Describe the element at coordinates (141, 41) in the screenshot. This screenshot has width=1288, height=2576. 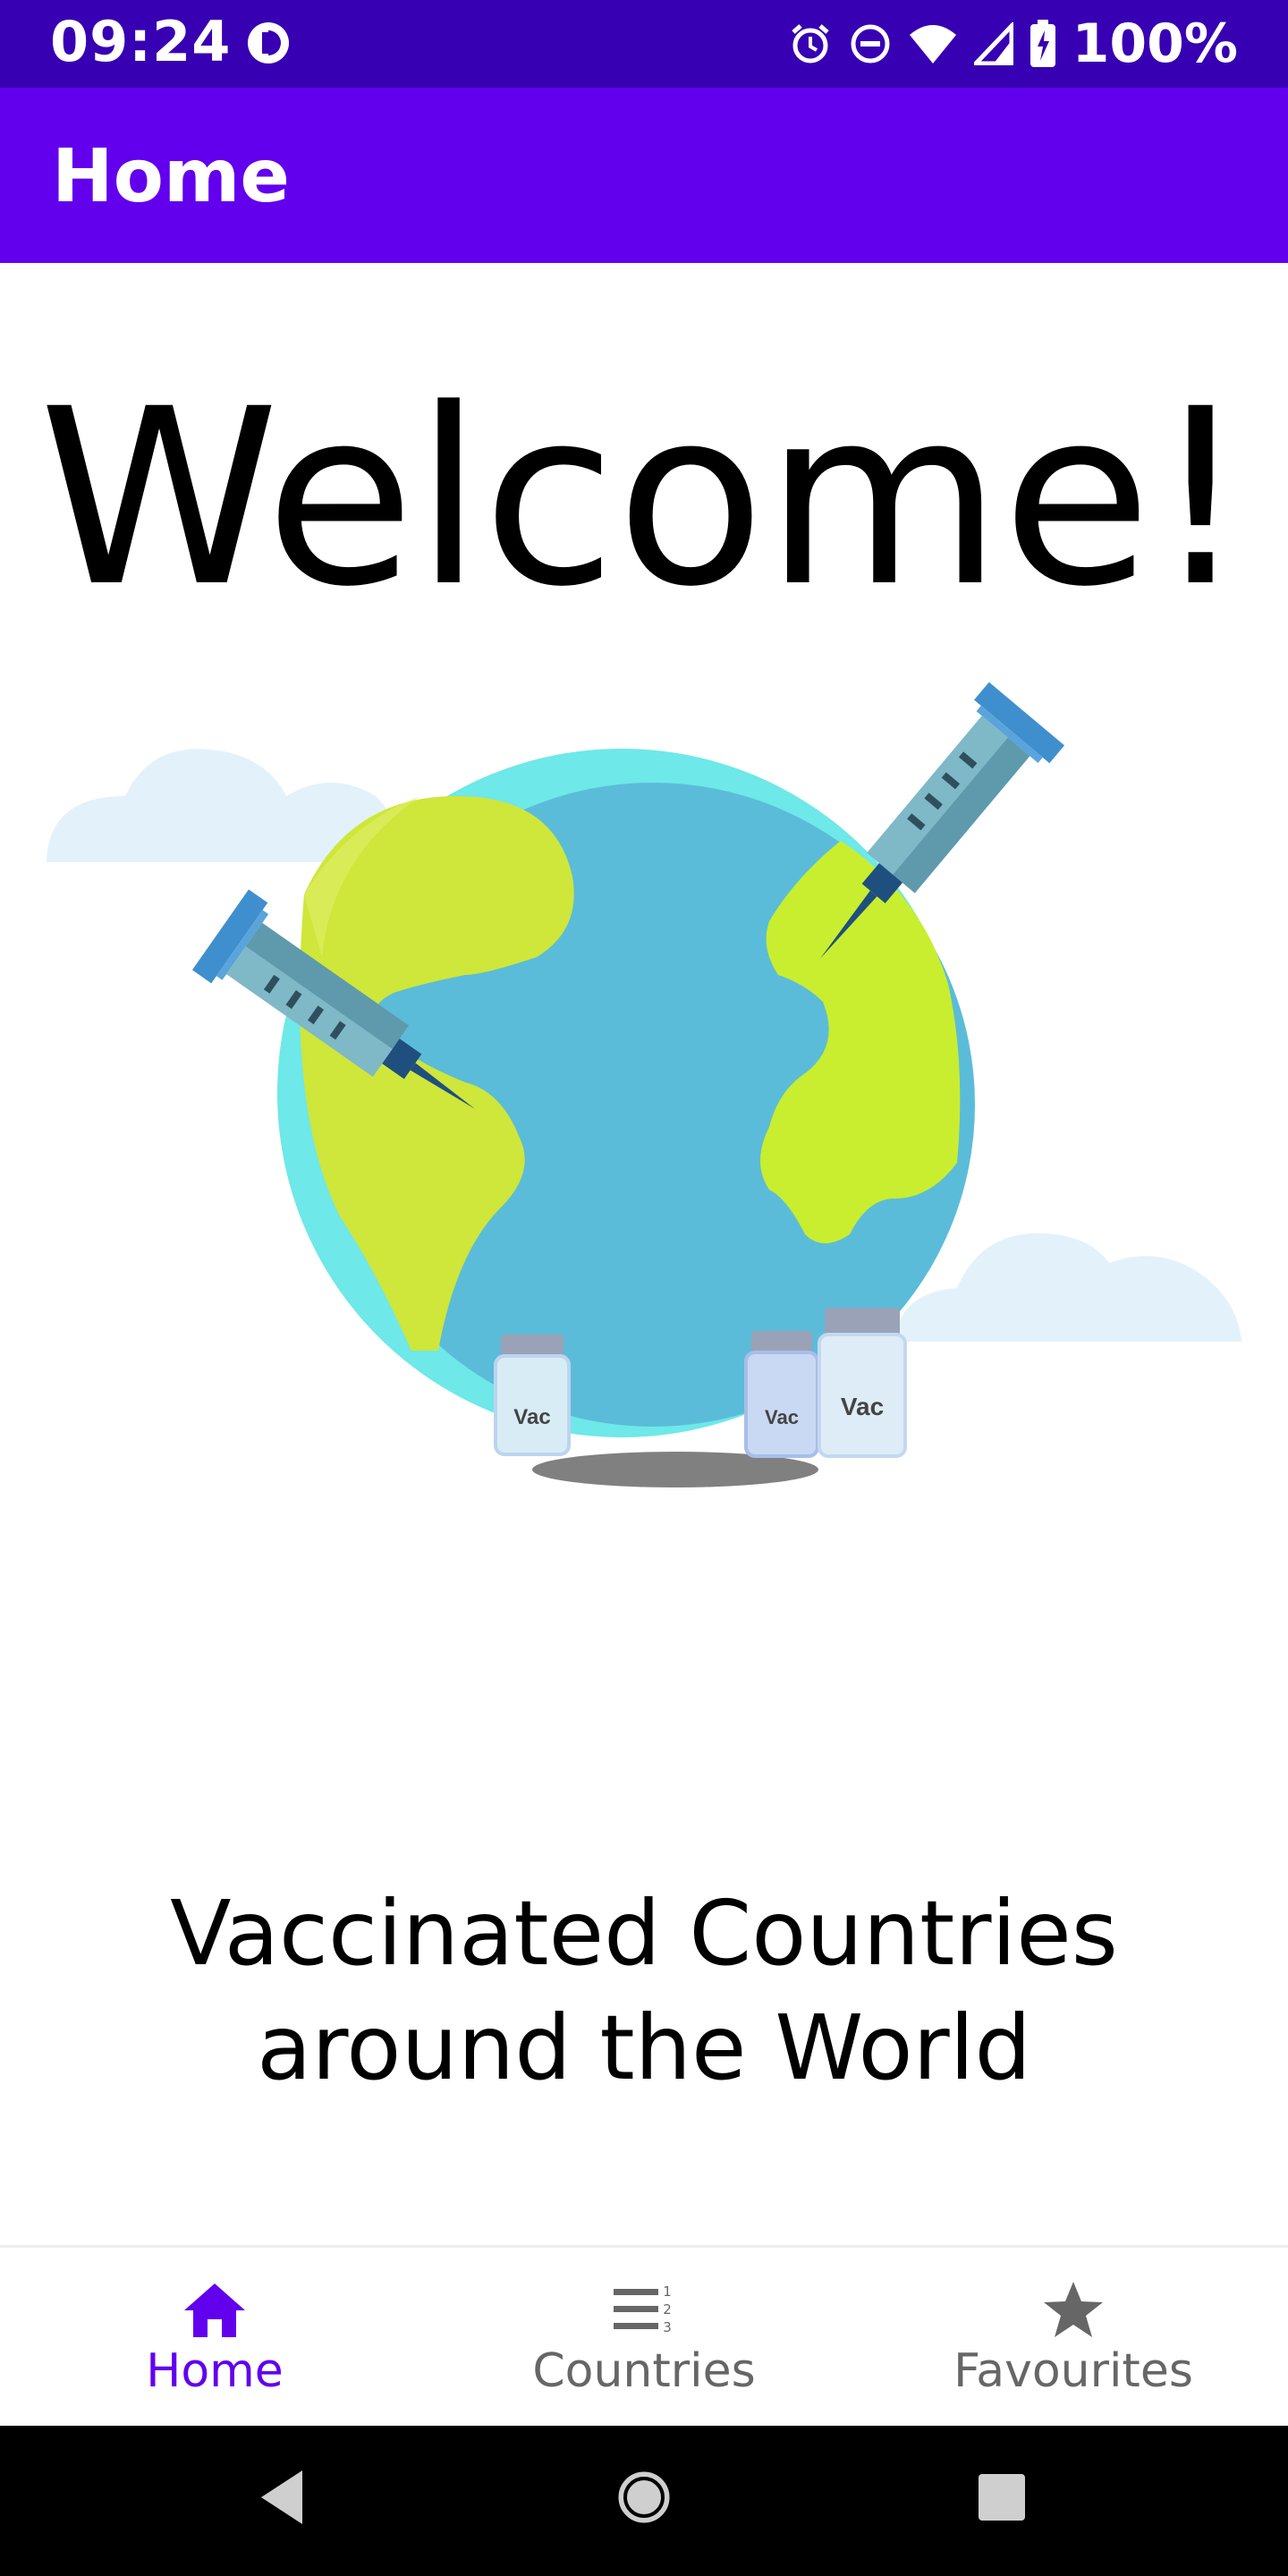
I see `status-time: 09:24` at that location.